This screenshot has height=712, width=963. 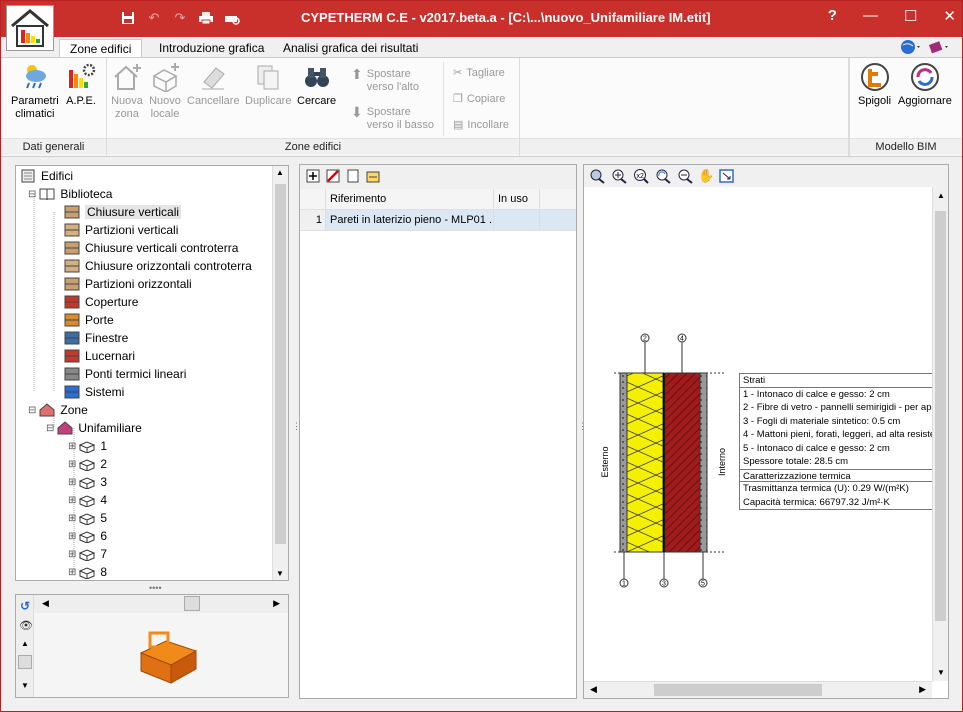 I want to click on tree-scrollbar: ▲ ▼, so click(x=280, y=373).